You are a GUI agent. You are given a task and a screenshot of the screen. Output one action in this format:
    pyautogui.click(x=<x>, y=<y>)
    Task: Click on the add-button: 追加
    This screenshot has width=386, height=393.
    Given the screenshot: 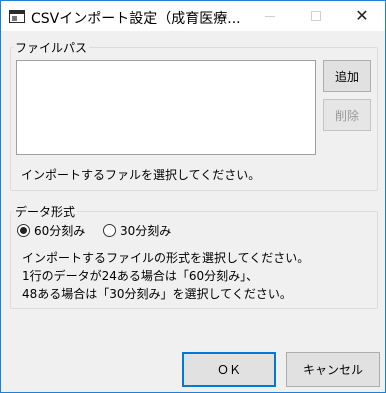 What is the action you would take?
    pyautogui.click(x=347, y=76)
    